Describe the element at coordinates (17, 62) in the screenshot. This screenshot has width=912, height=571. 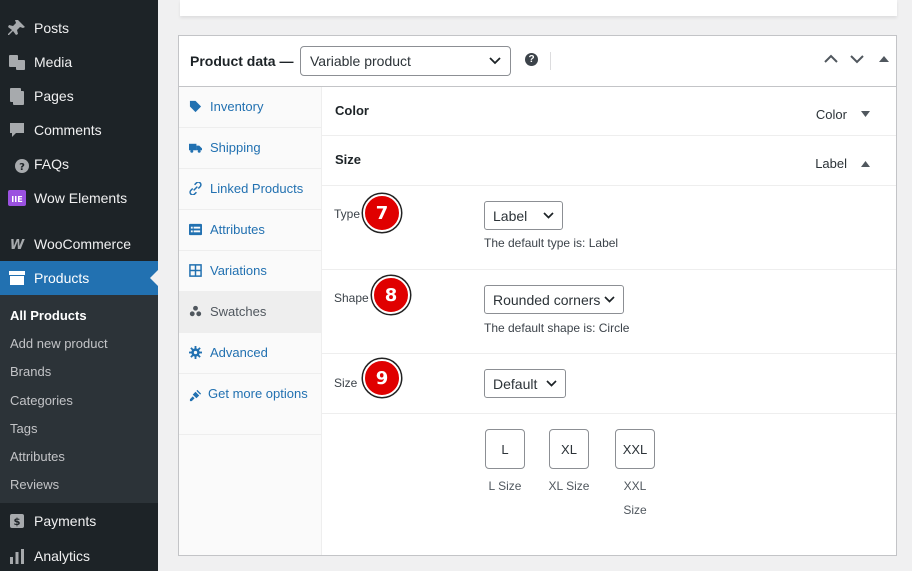
I see `media-icon` at that location.